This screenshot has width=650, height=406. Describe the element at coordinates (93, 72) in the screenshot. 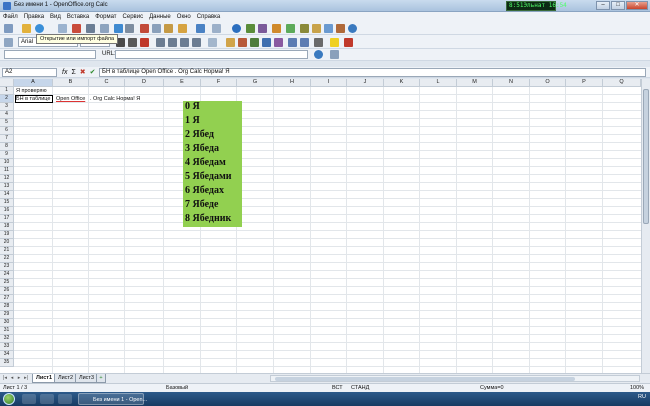

I see `accept-icon: ✔` at that location.